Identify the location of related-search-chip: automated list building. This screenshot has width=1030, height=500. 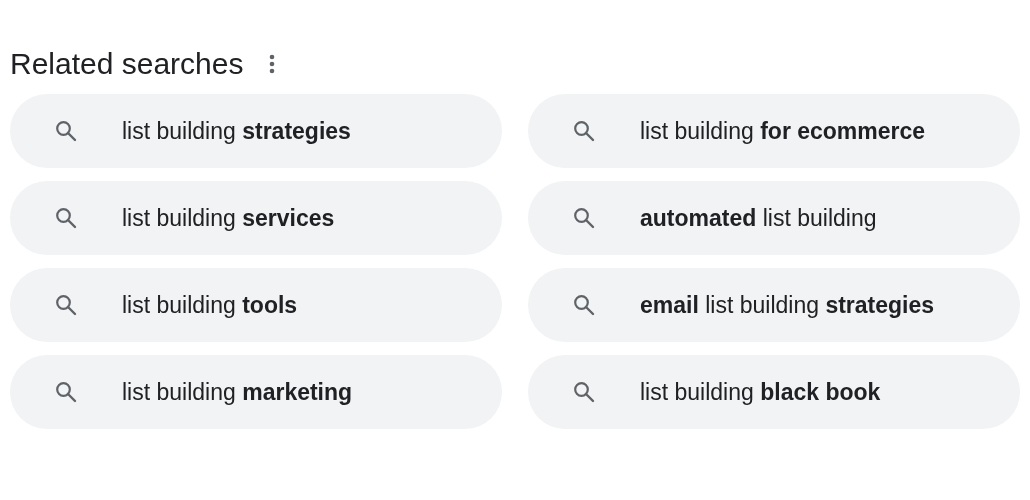
(774, 218).